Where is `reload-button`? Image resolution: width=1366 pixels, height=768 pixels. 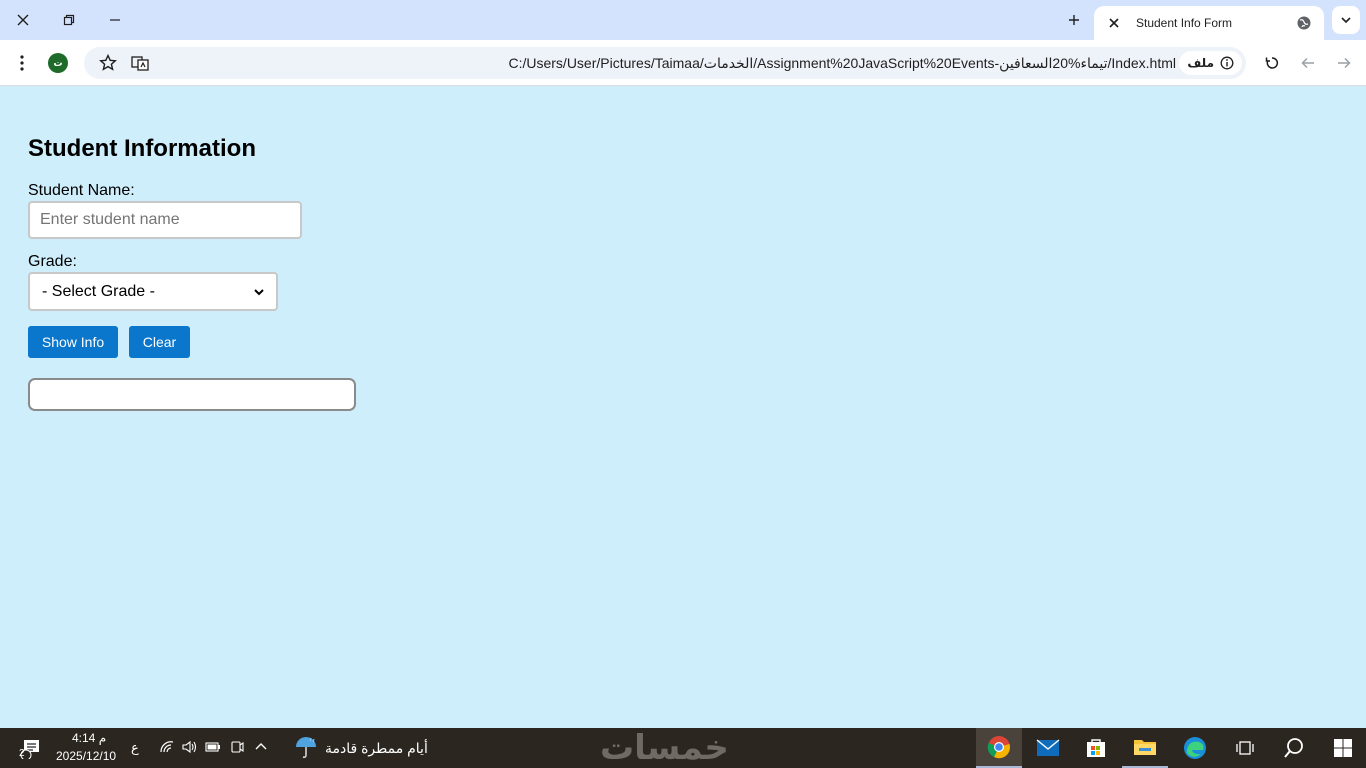 reload-button is located at coordinates (1272, 63).